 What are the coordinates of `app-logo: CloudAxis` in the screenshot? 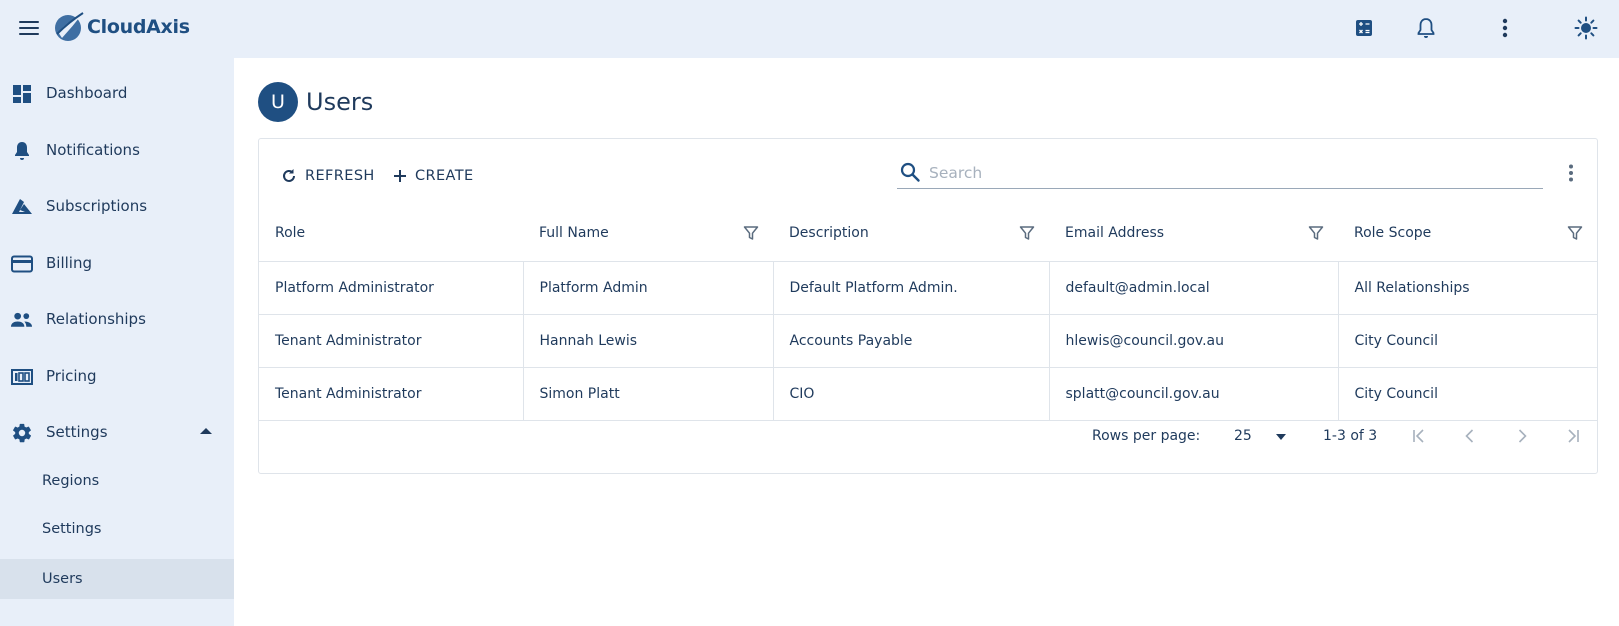 It's located at (121, 27).